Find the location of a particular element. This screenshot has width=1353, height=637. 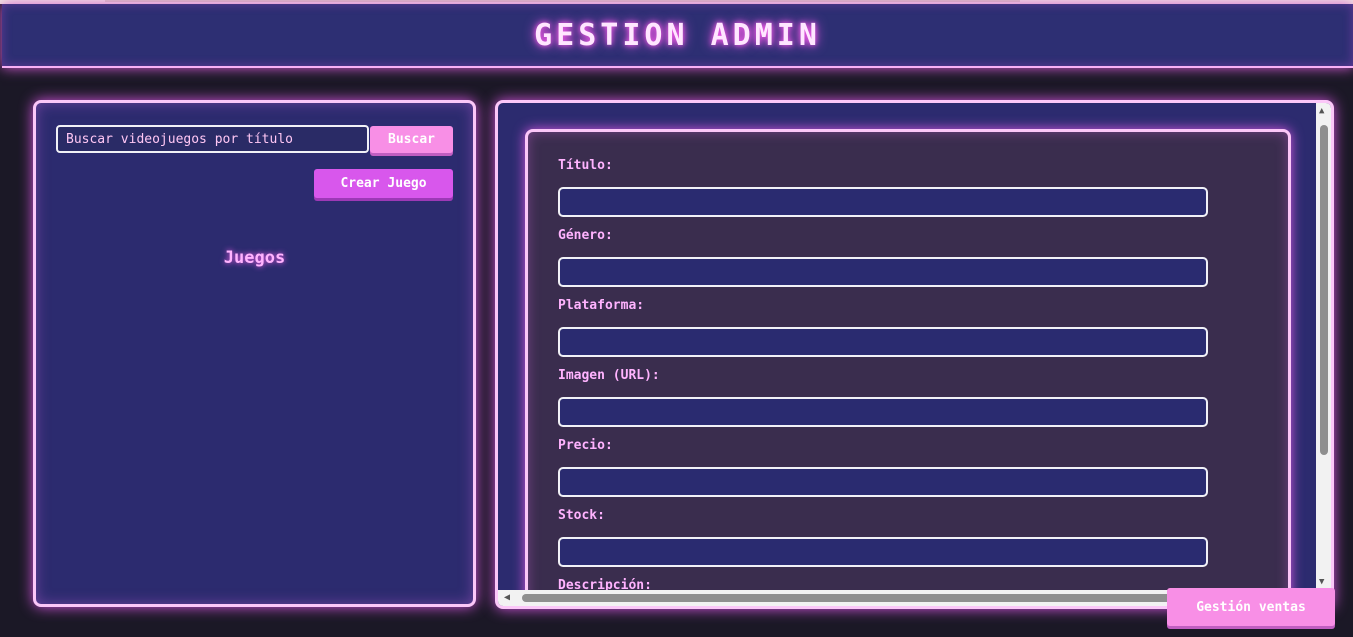

vertical-scrollbar: ▲ ▼ is located at coordinates (1323, 346).